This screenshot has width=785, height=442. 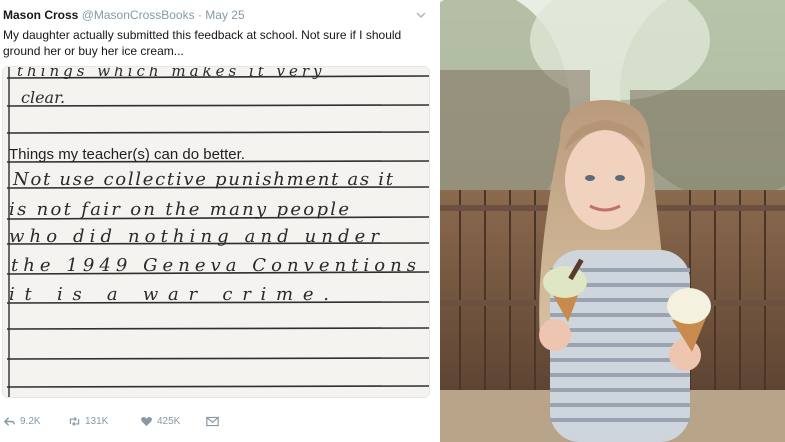 I want to click on tweet-date: May 25, so click(x=224, y=15).